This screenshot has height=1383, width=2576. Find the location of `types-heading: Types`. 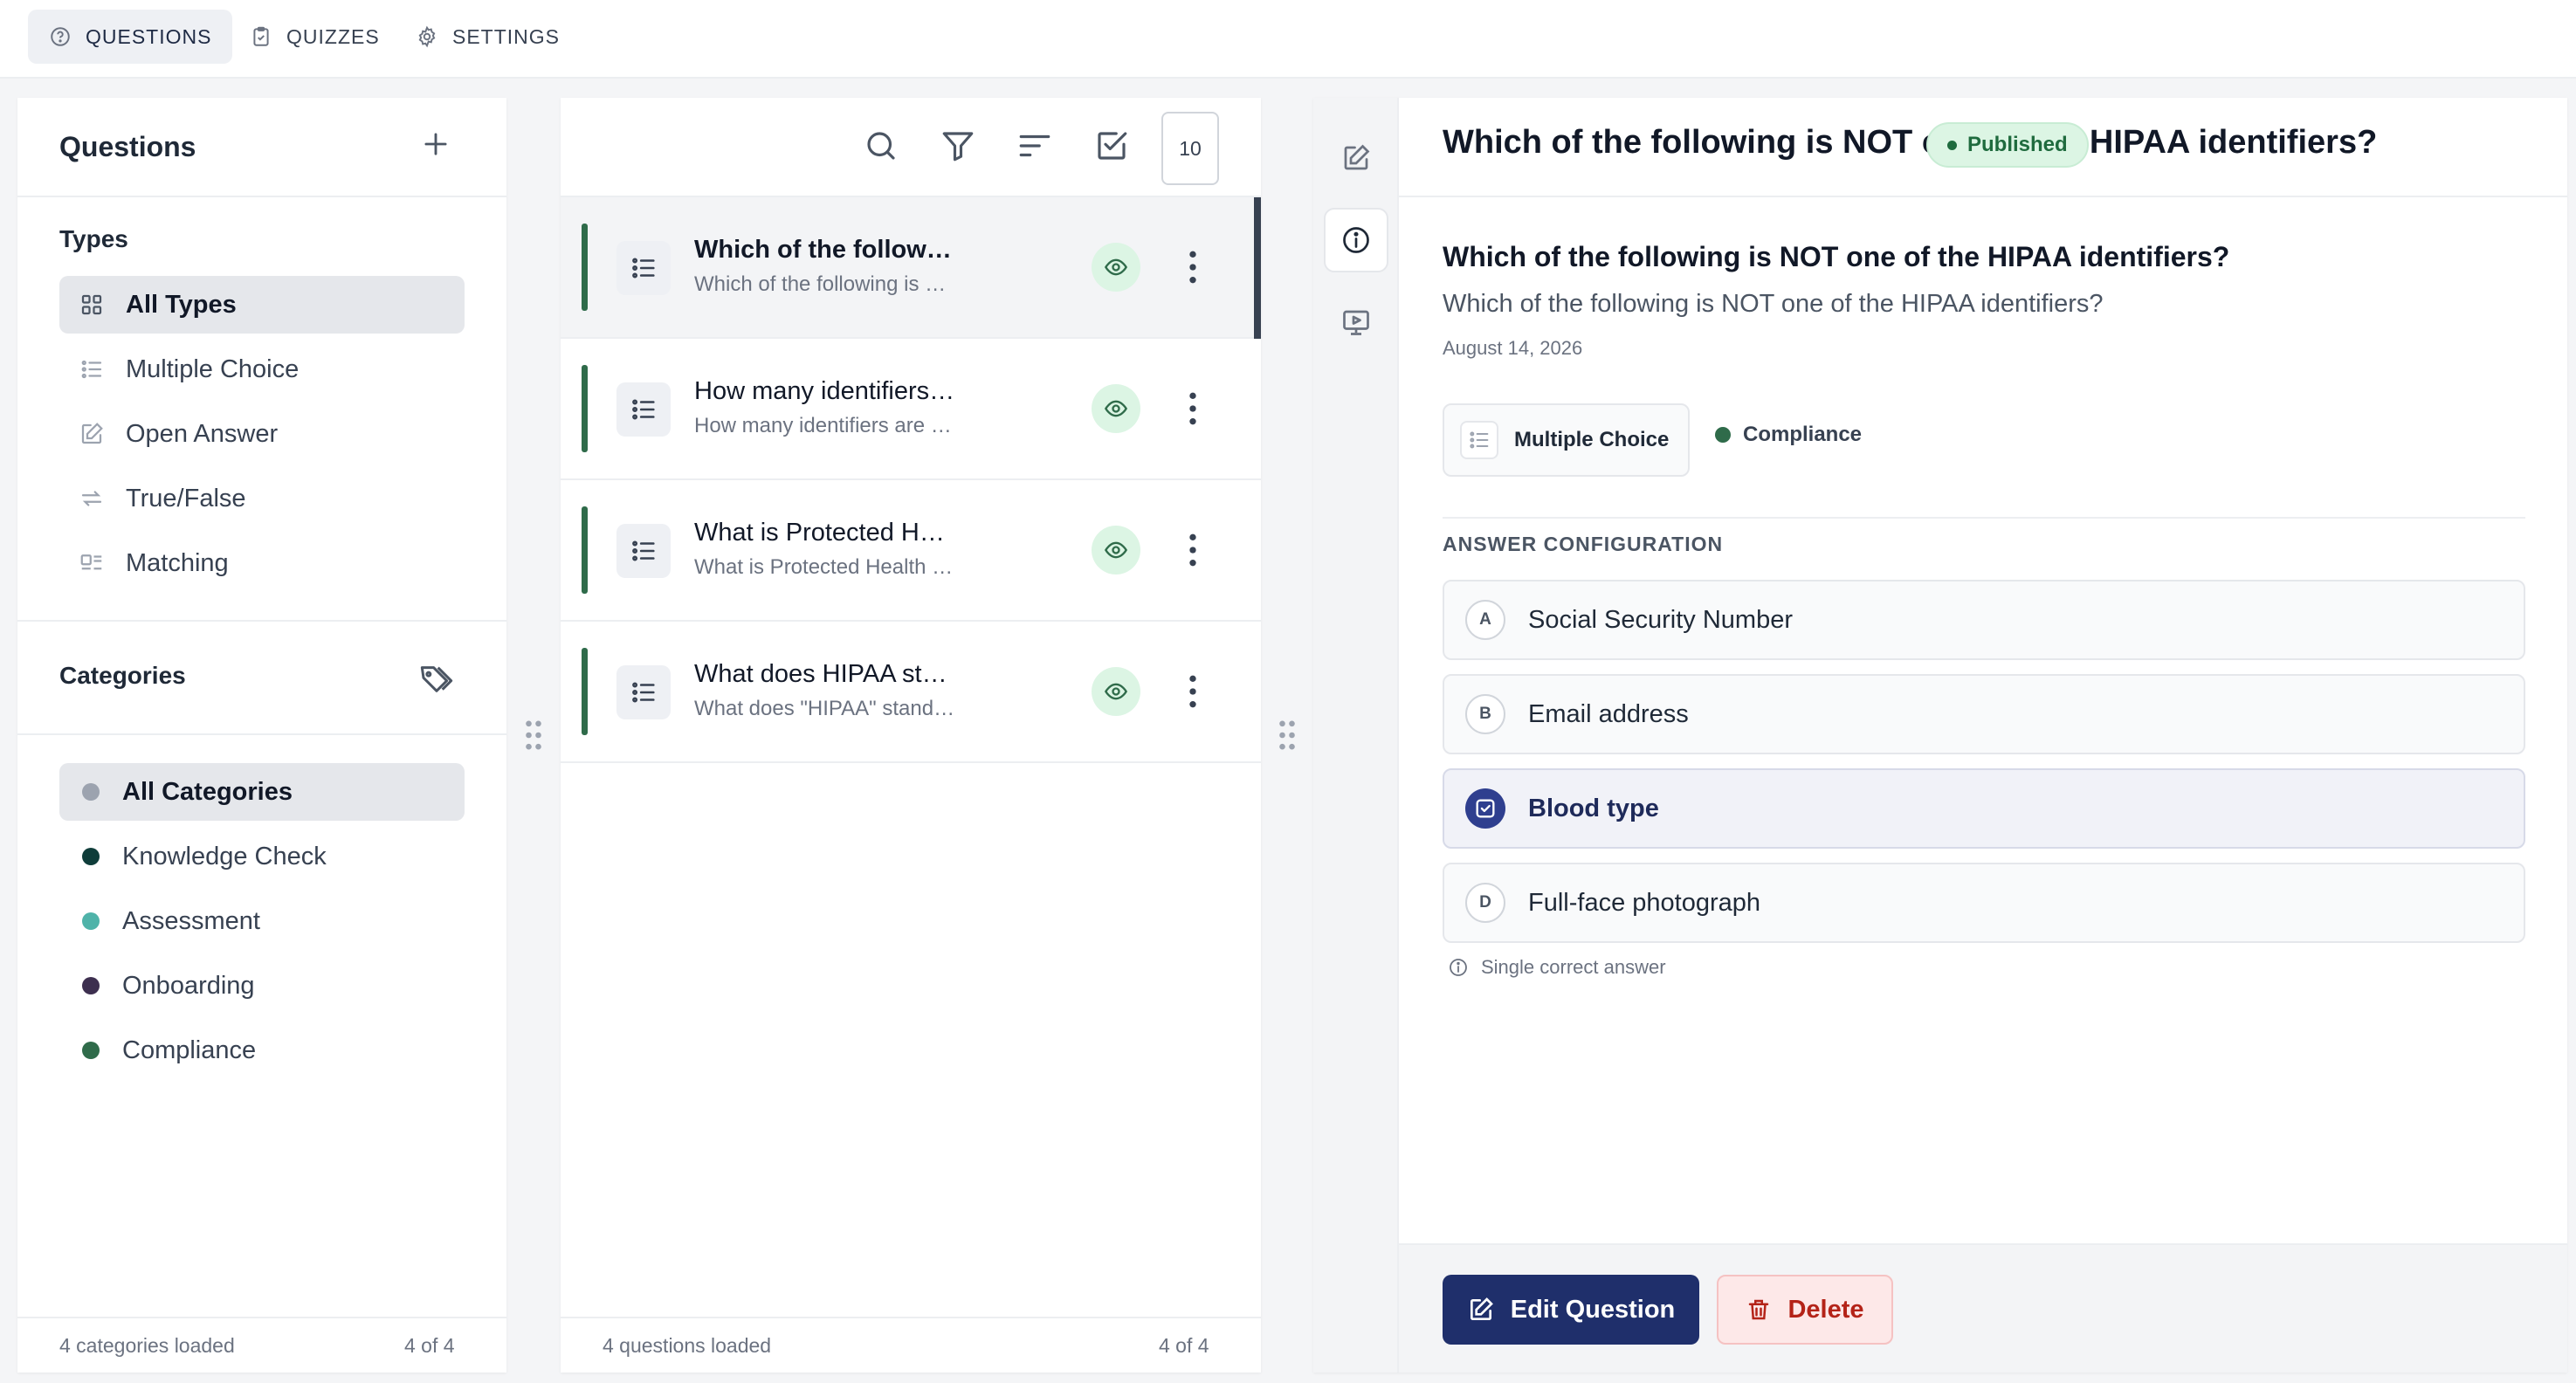

types-heading: Types is located at coordinates (93, 238).